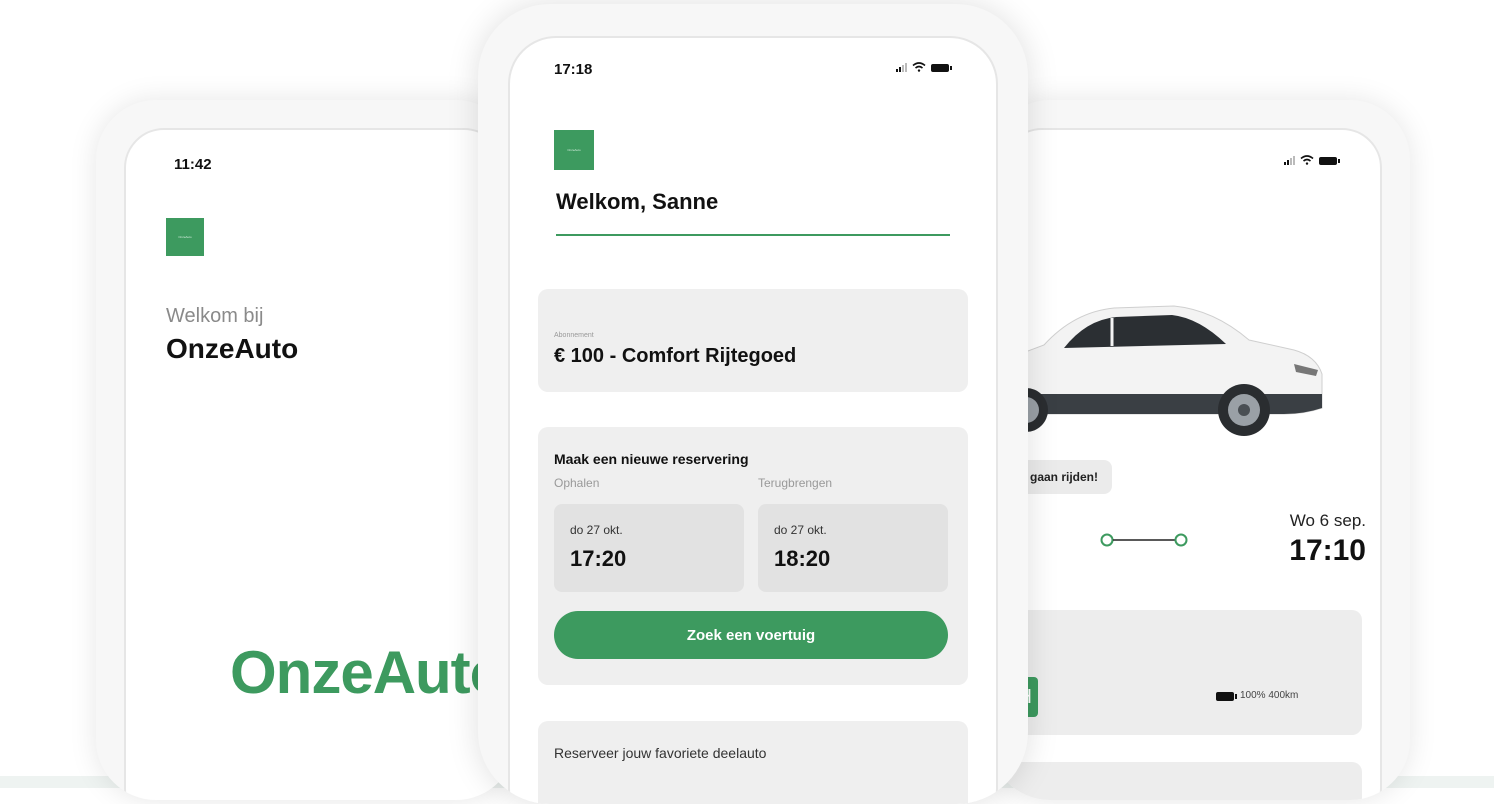  What do you see at coordinates (232, 348) in the screenshot?
I see `welcome-title: OnzeAuto` at bounding box center [232, 348].